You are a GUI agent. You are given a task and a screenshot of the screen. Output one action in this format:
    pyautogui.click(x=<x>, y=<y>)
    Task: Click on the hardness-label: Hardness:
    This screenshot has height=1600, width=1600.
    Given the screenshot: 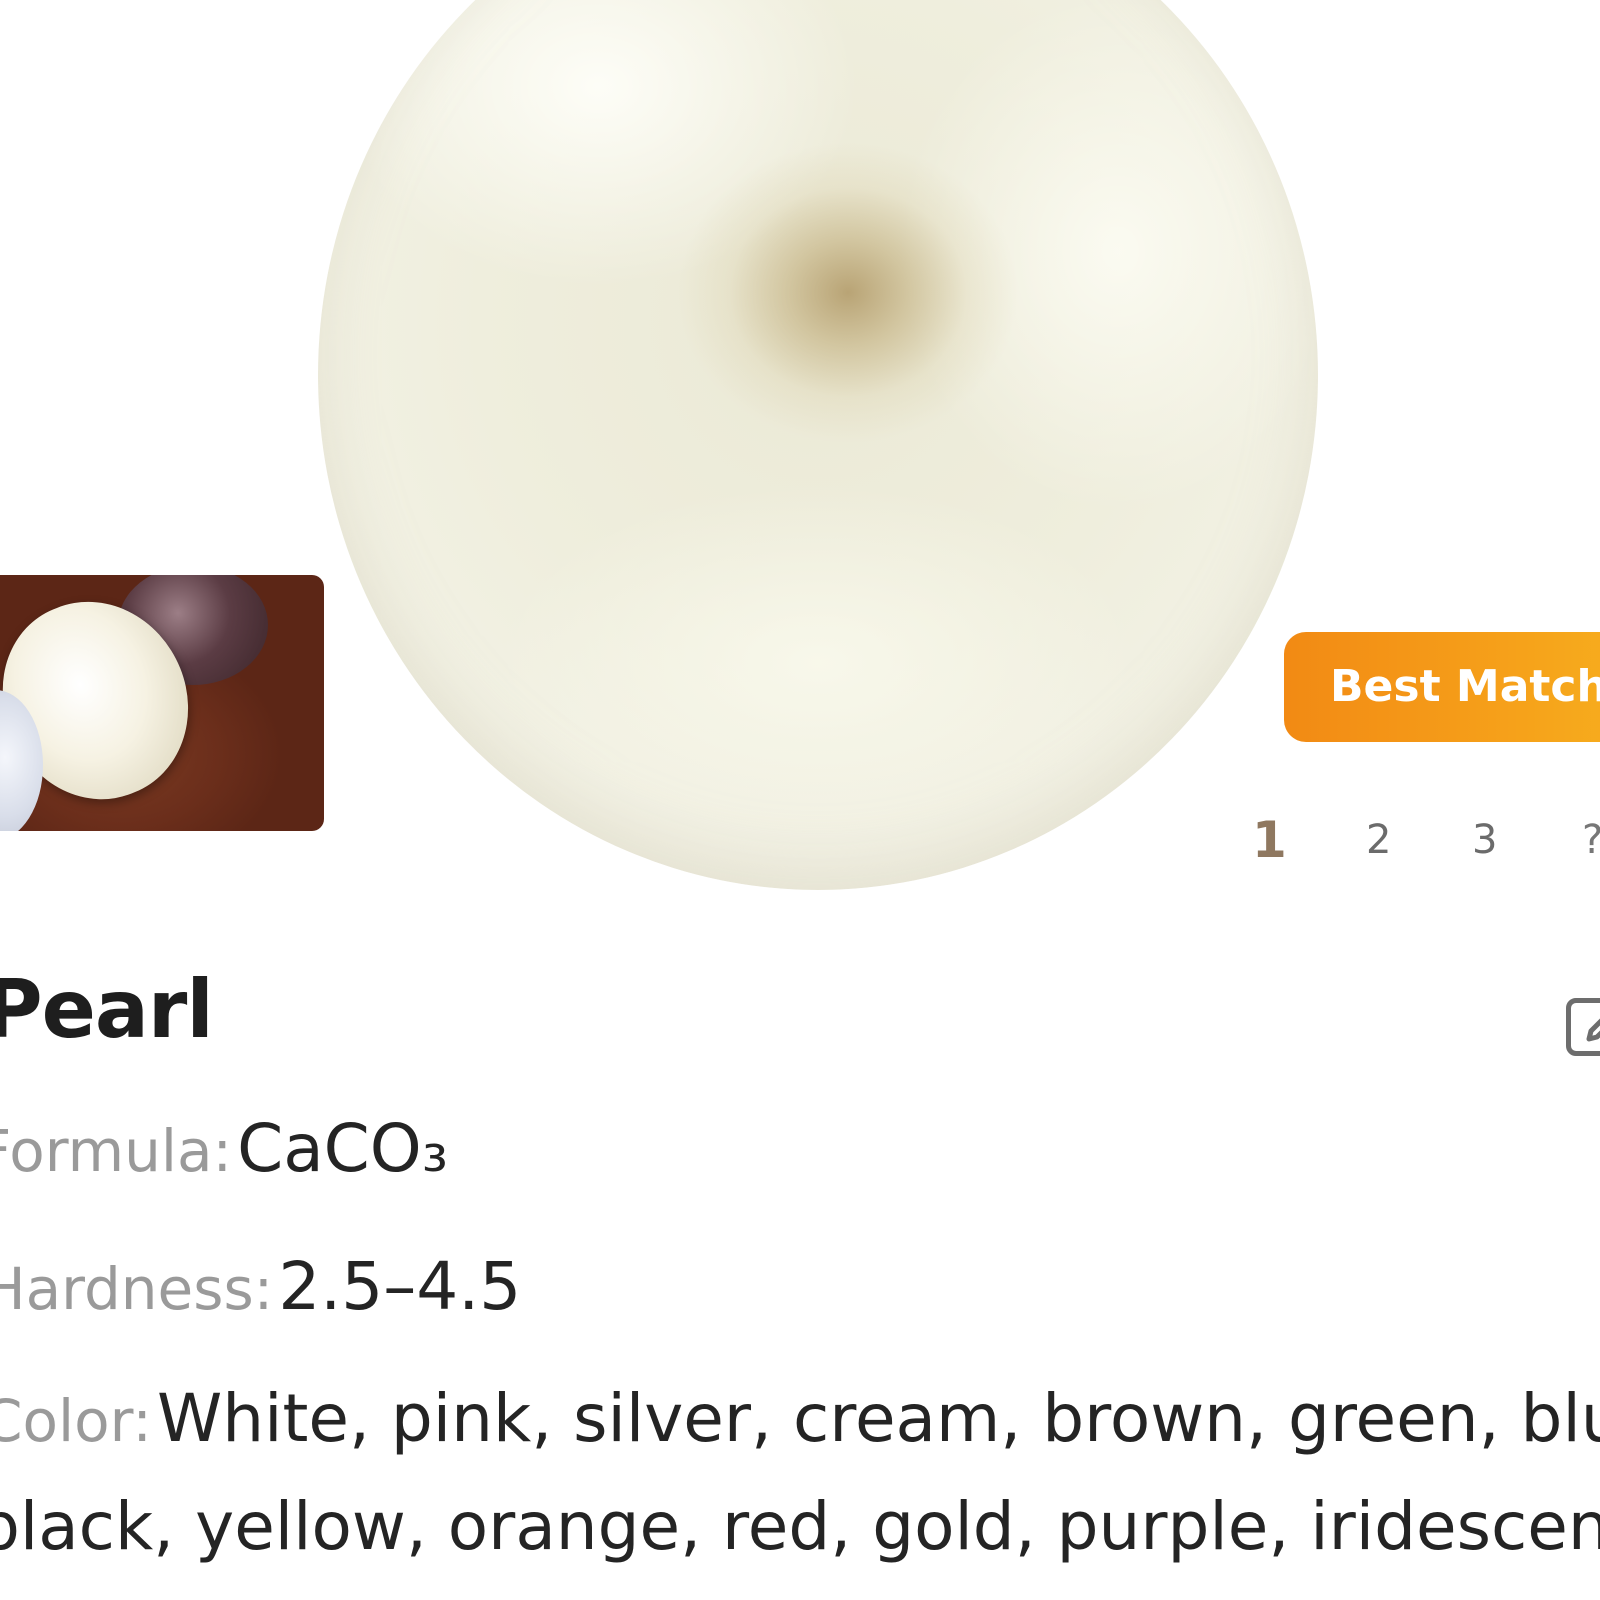 What is the action you would take?
    pyautogui.click(x=137, y=1289)
    